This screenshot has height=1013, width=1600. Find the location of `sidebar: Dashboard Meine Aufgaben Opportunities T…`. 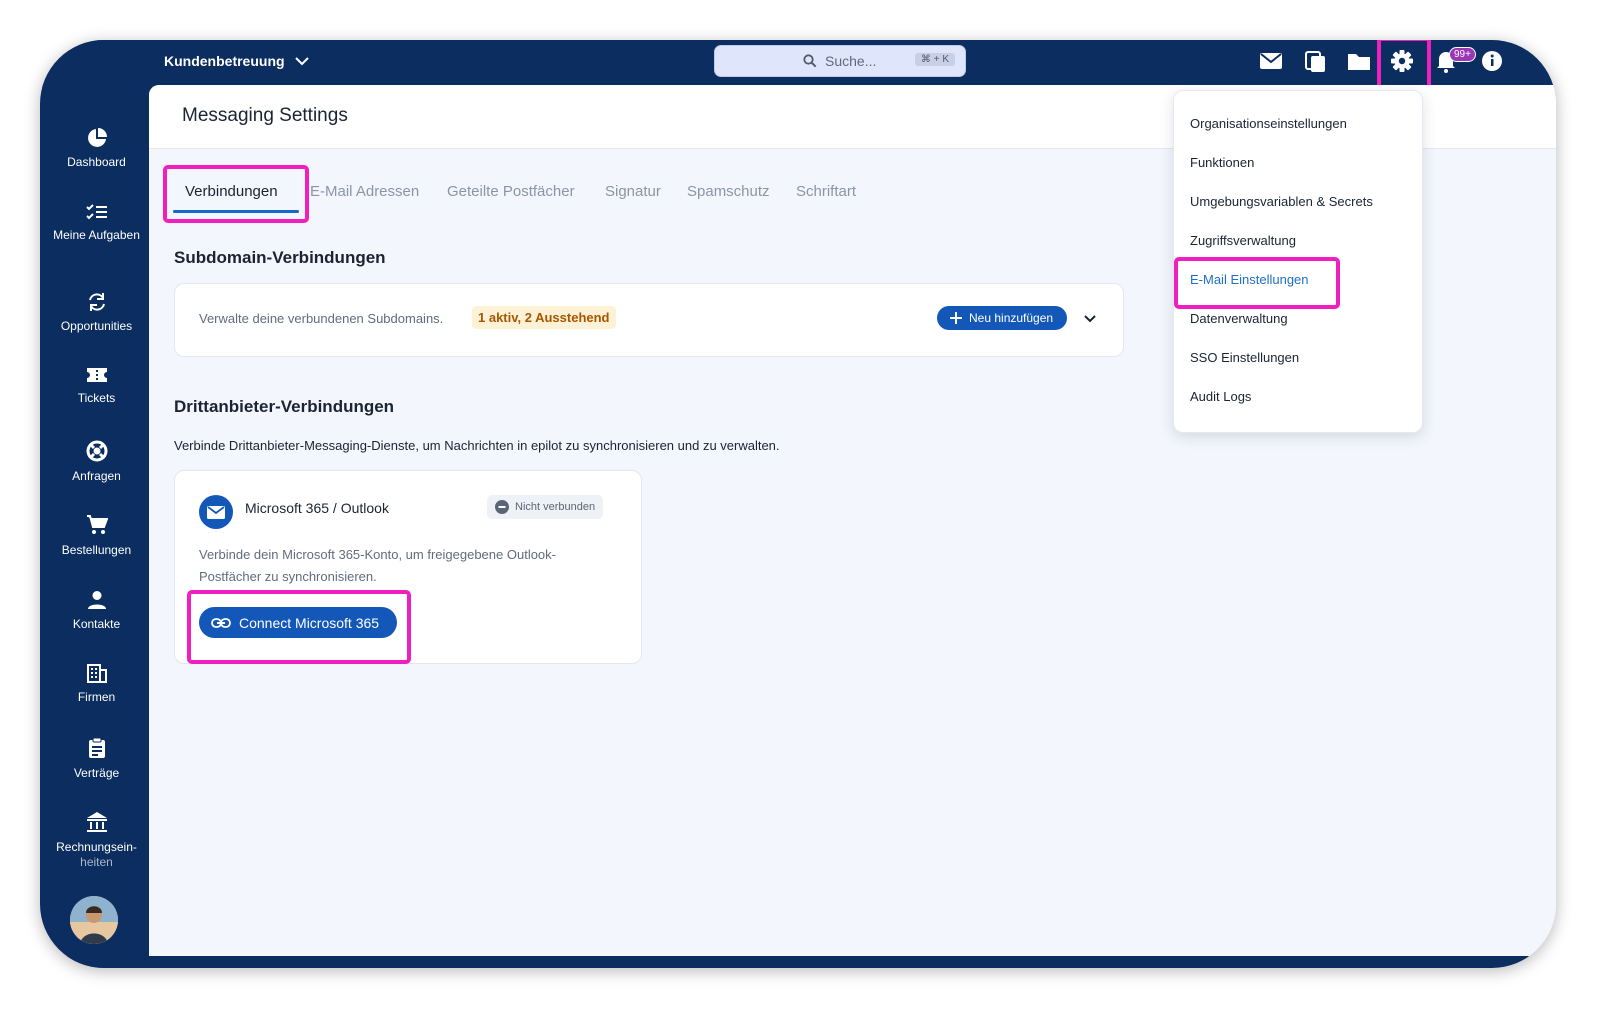

sidebar: Dashboard Meine Aufgaben Opportunities T… is located at coordinates (96, 504).